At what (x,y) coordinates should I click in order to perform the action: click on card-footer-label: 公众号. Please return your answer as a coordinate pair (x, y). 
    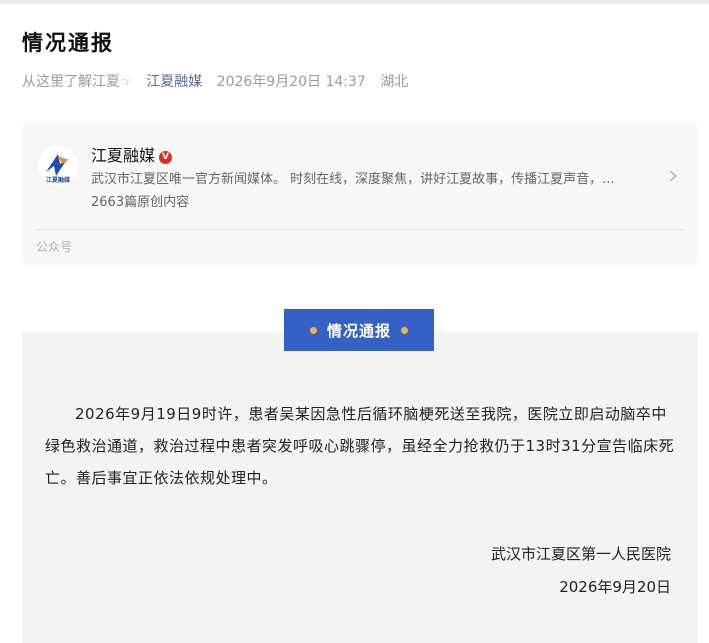
    Looking at the image, I should click on (54, 247).